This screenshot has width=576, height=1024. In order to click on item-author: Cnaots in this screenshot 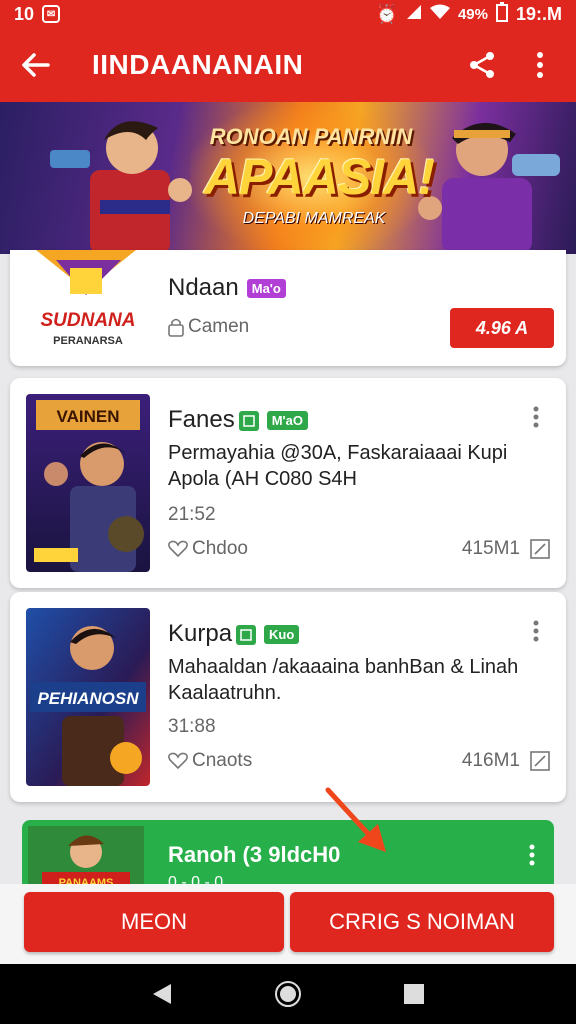, I will do `click(222, 760)`.